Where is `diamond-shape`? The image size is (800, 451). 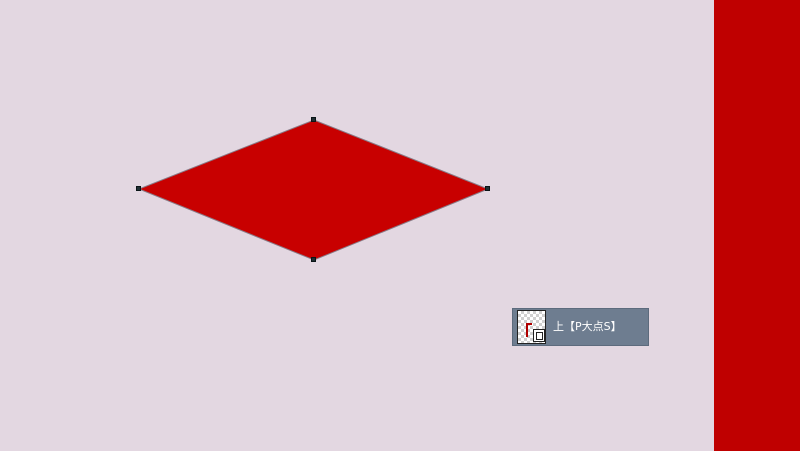
diamond-shape is located at coordinates (313, 190).